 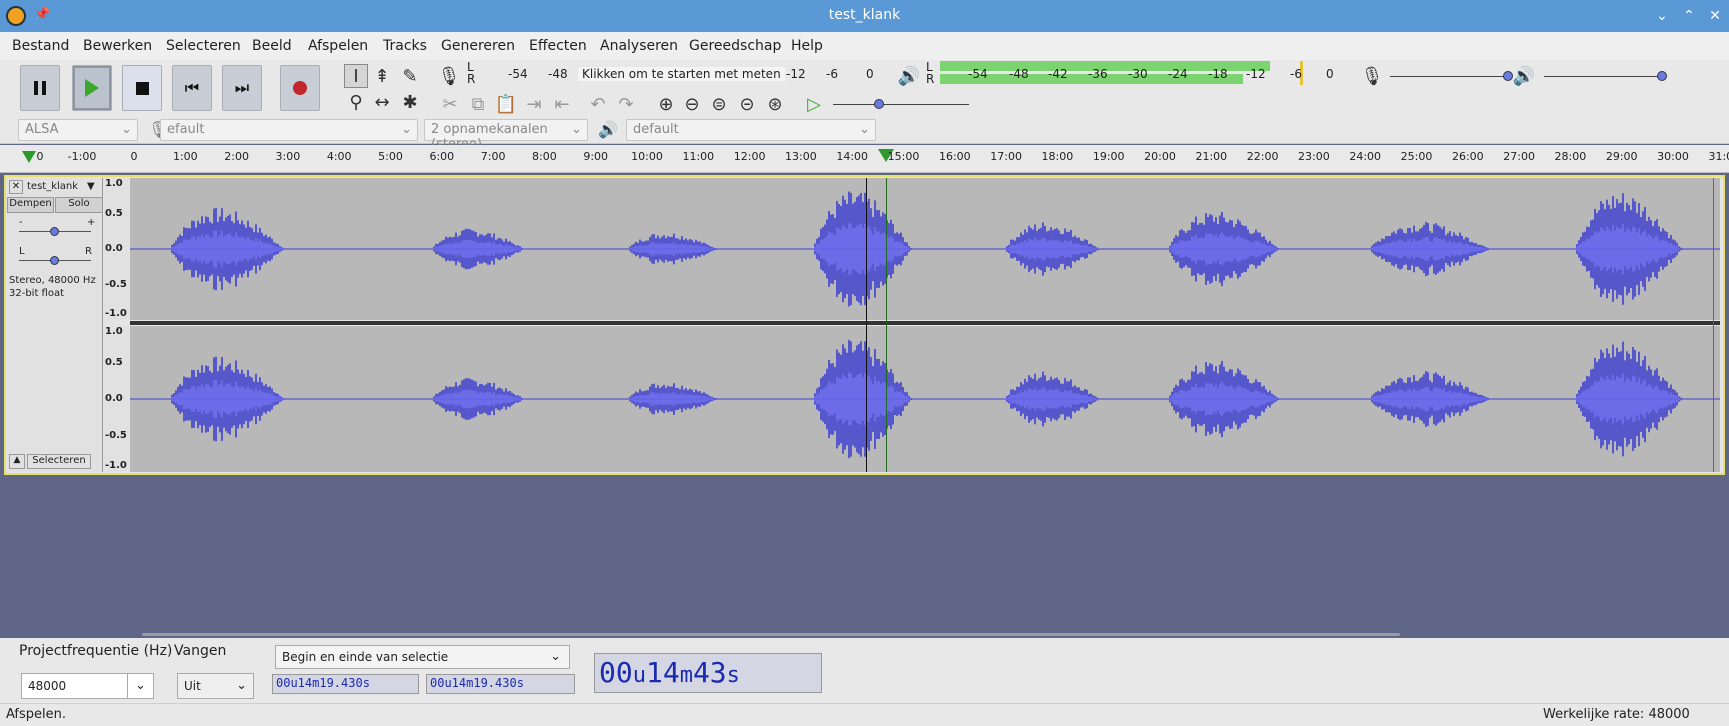 I want to click on envelope-tool-icon: ⇞, so click(x=382, y=76).